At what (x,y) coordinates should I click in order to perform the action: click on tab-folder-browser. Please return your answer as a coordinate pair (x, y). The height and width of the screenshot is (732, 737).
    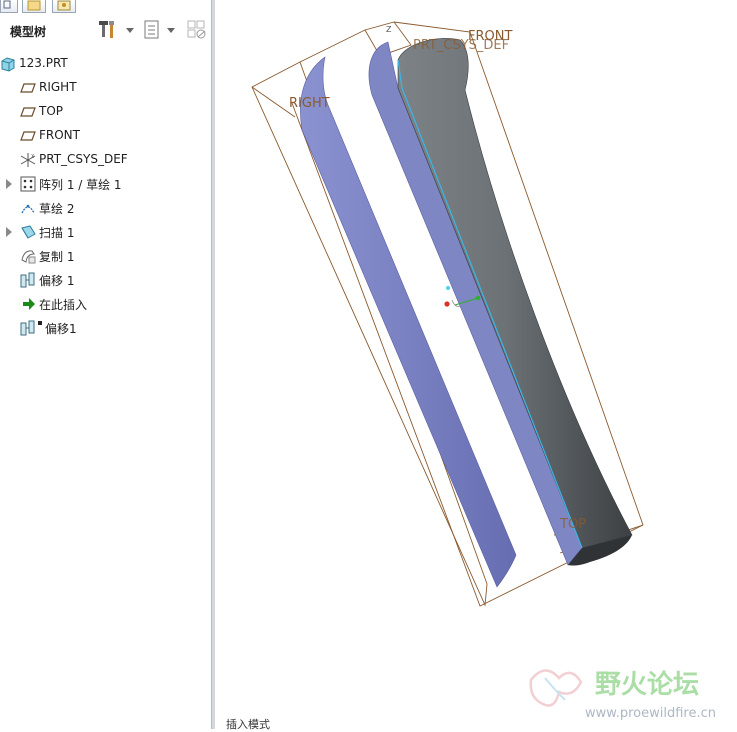
    Looking at the image, I should click on (34, 6).